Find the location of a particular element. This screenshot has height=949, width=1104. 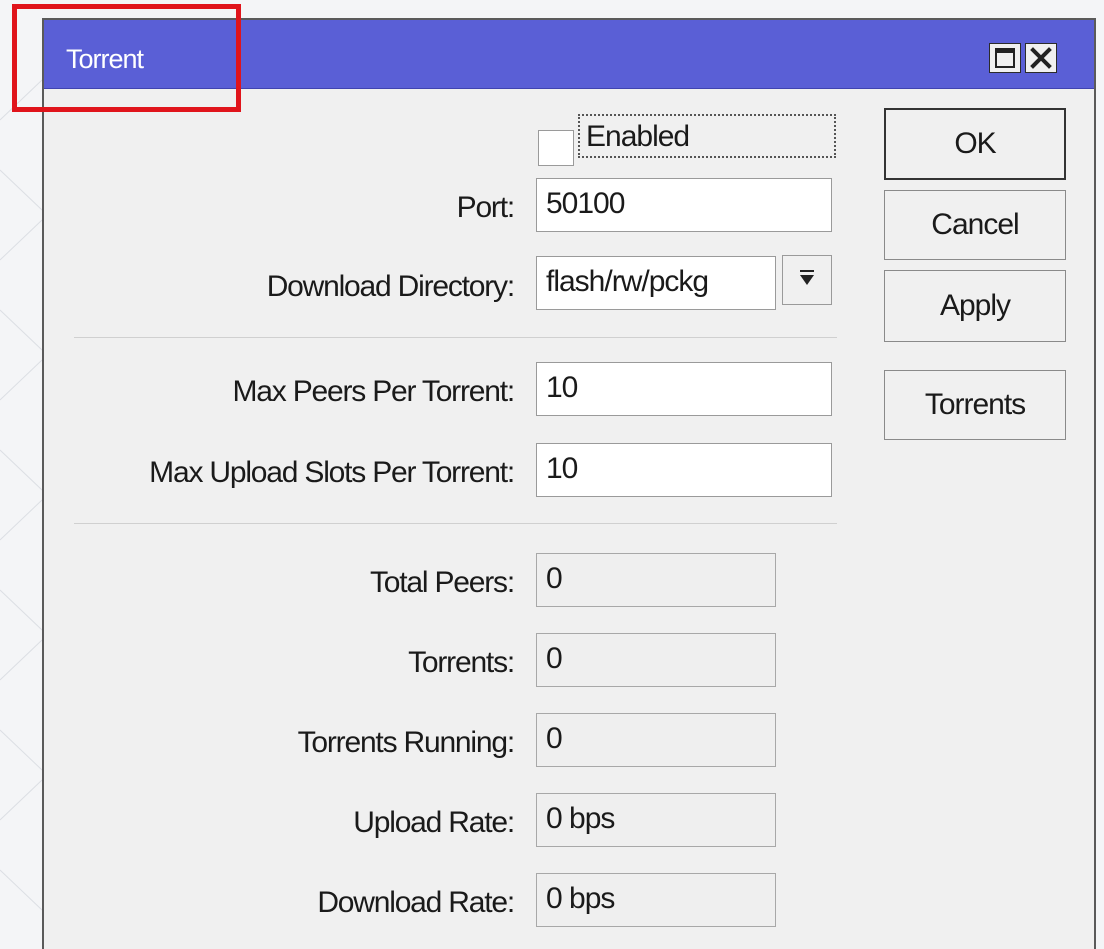

apply-button: Apply is located at coordinates (975, 306).